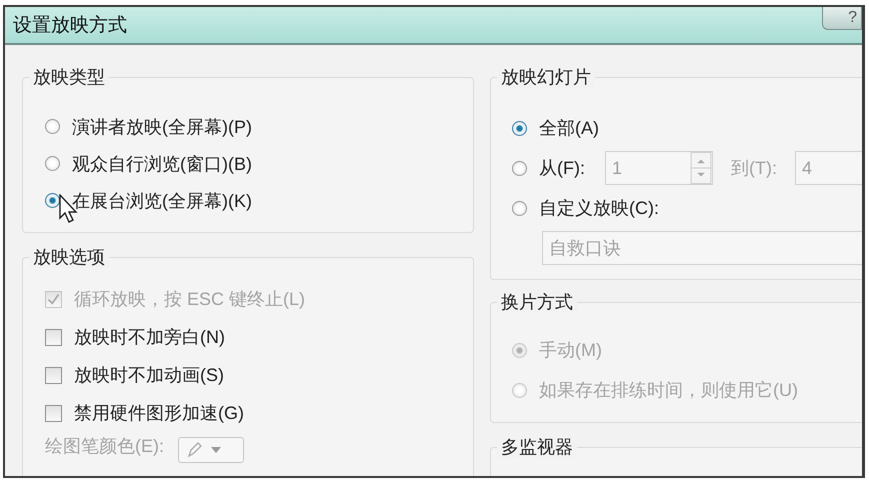 The height and width of the screenshot is (481, 869). What do you see at coordinates (162, 127) in the screenshot?
I see `option-label: 演讲者放映(全屏幕)(P)` at bounding box center [162, 127].